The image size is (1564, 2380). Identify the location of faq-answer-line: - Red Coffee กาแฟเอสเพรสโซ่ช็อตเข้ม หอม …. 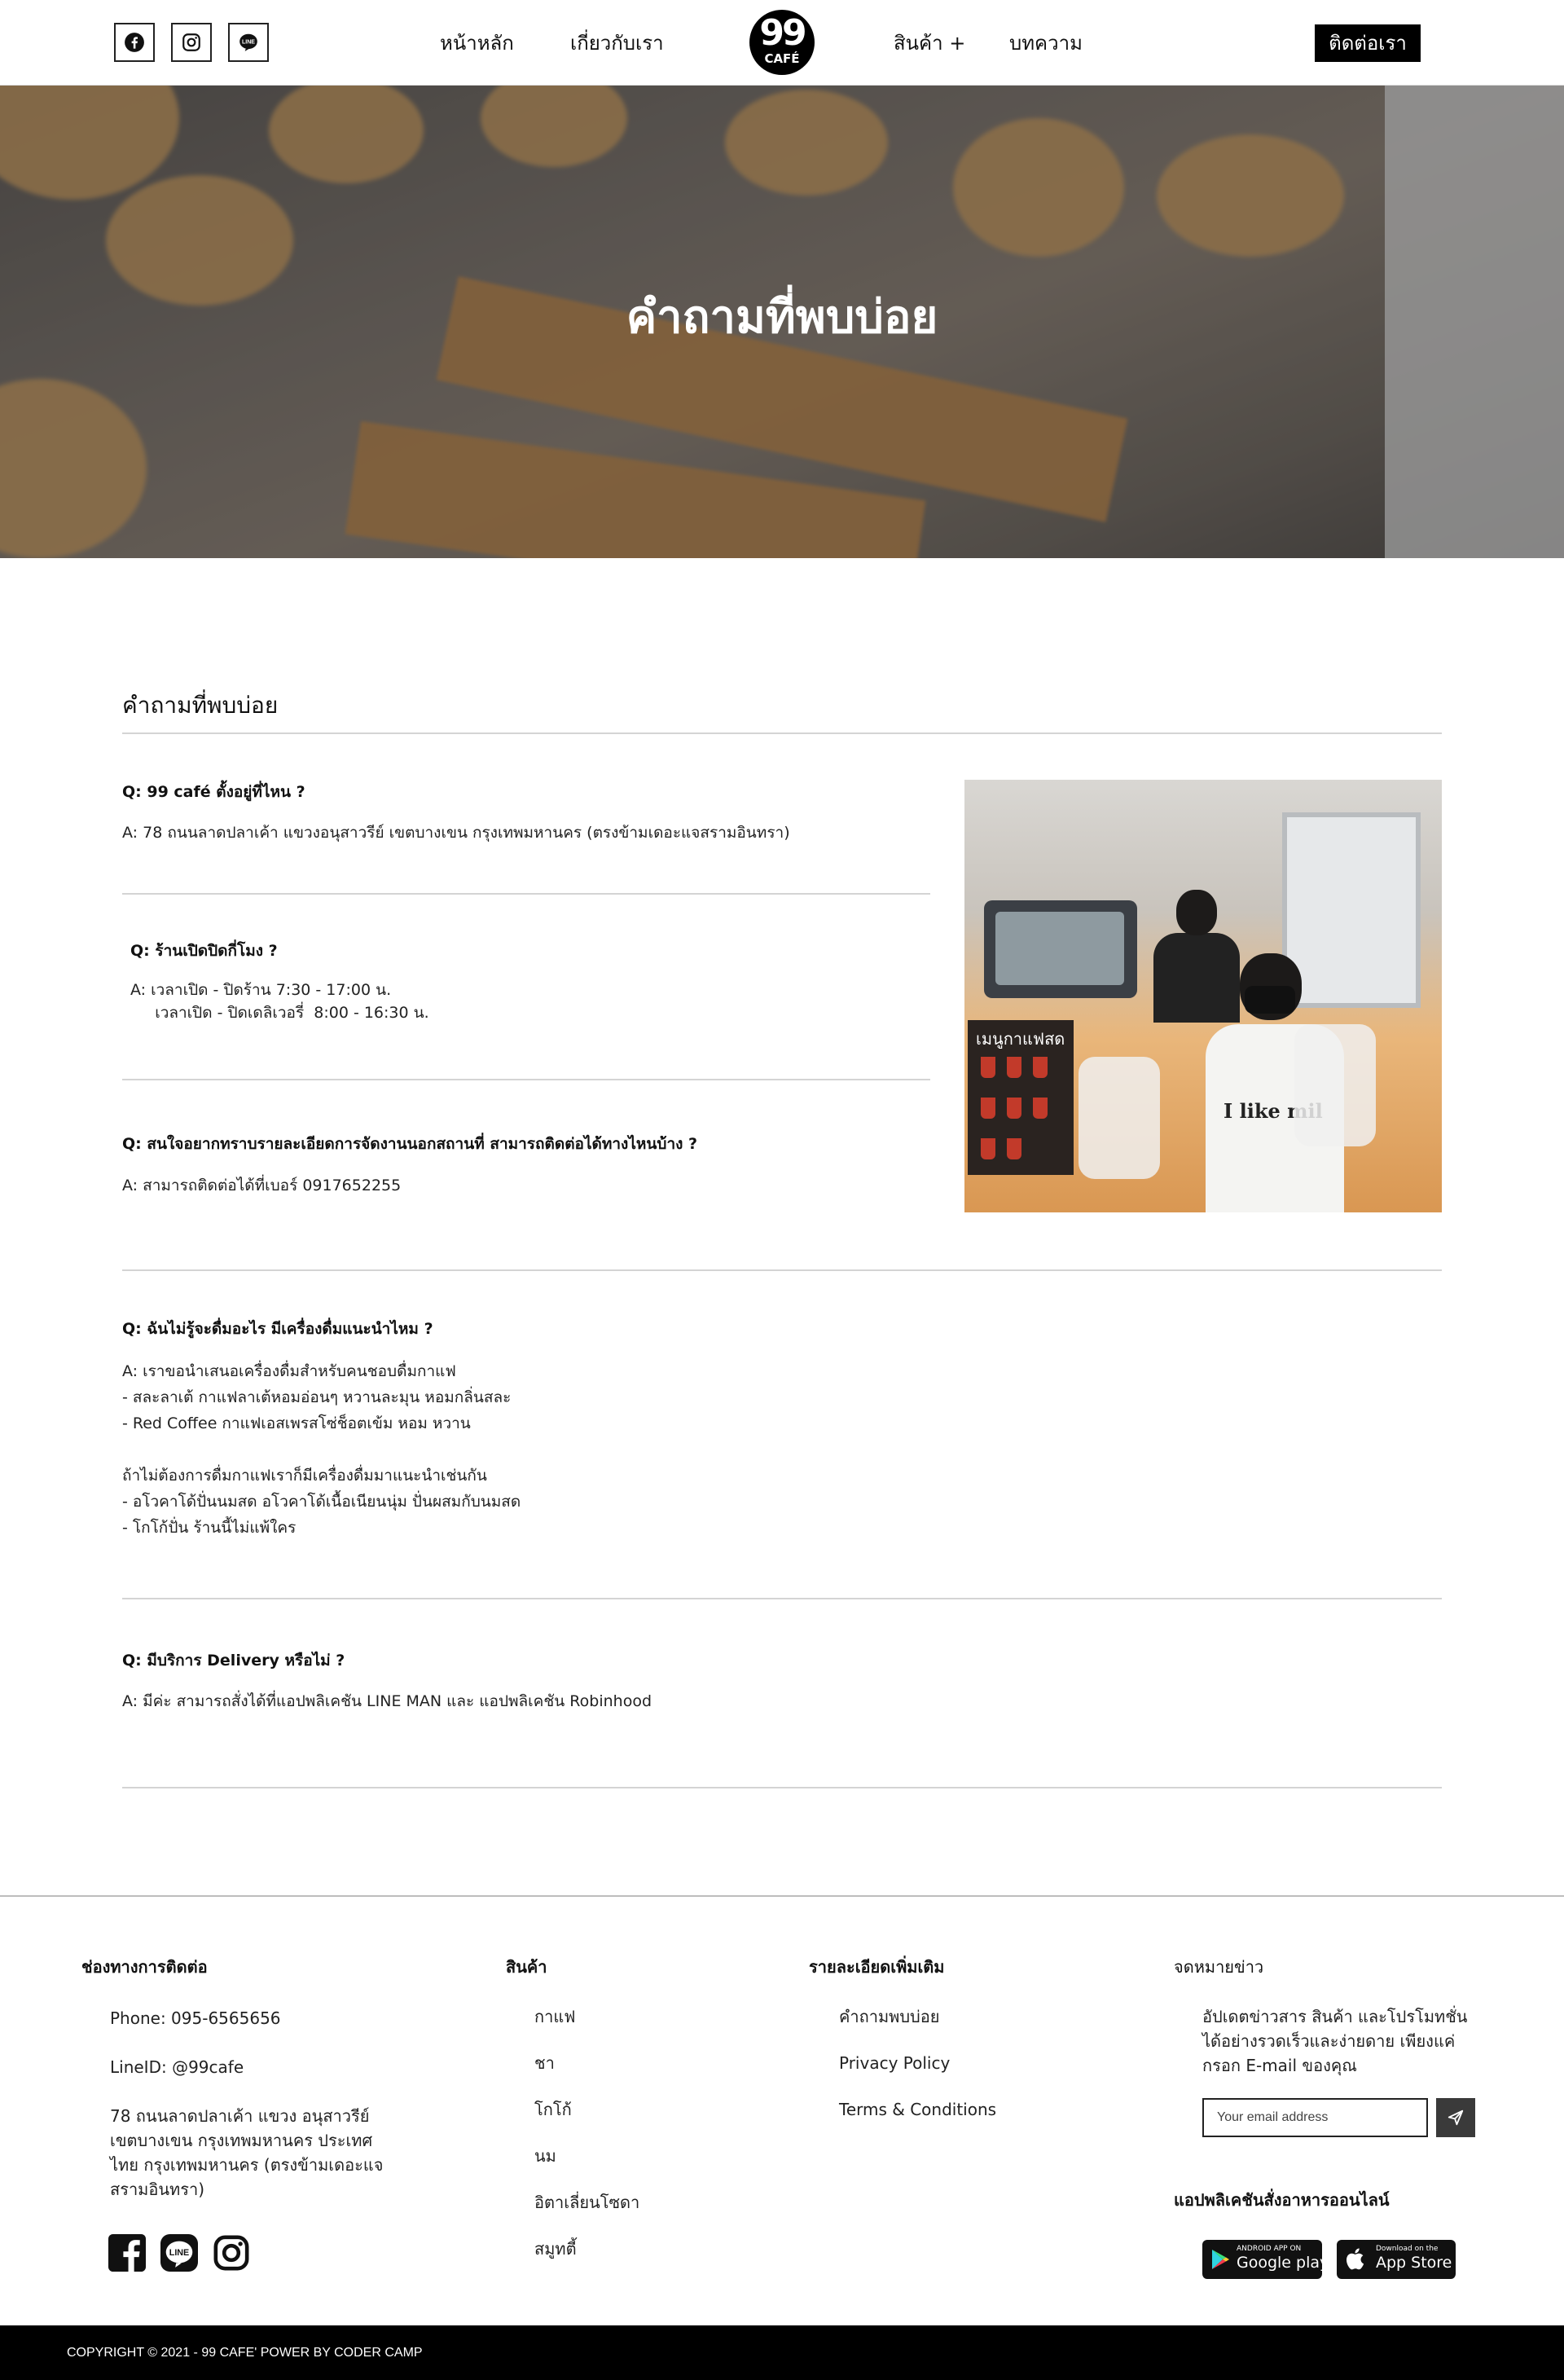
(296, 1423).